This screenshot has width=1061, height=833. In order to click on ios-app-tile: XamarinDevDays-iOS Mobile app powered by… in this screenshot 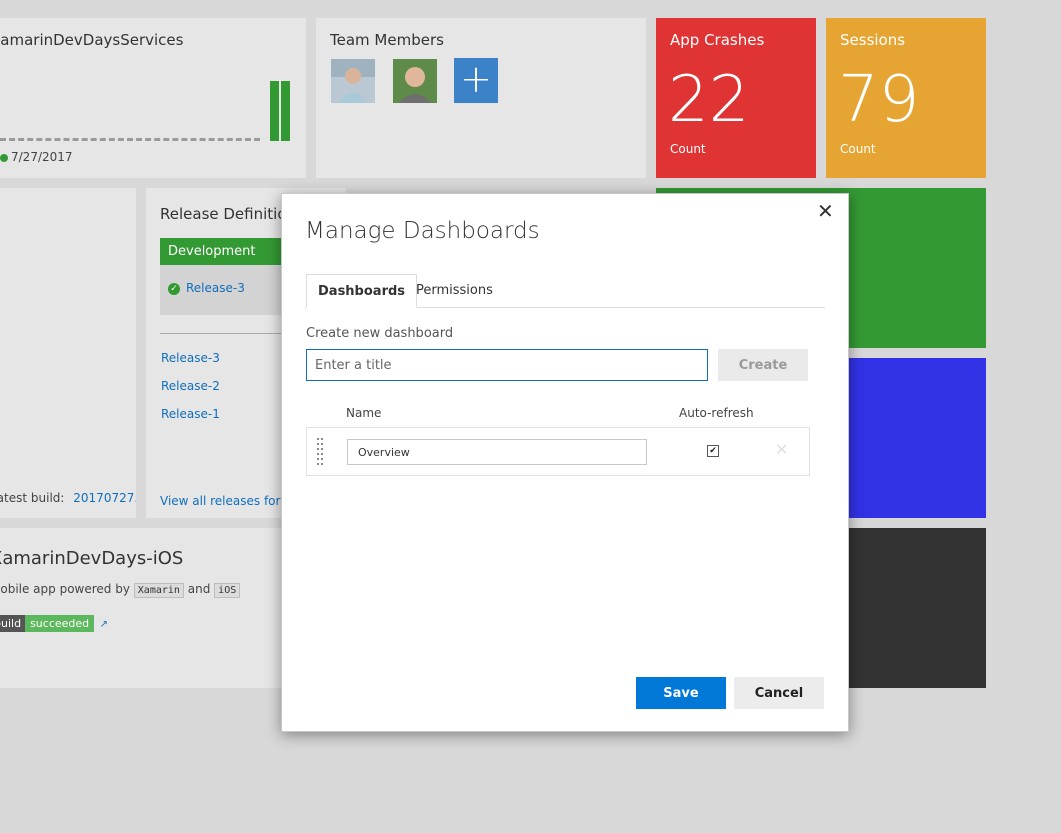, I will do `click(145, 608)`.